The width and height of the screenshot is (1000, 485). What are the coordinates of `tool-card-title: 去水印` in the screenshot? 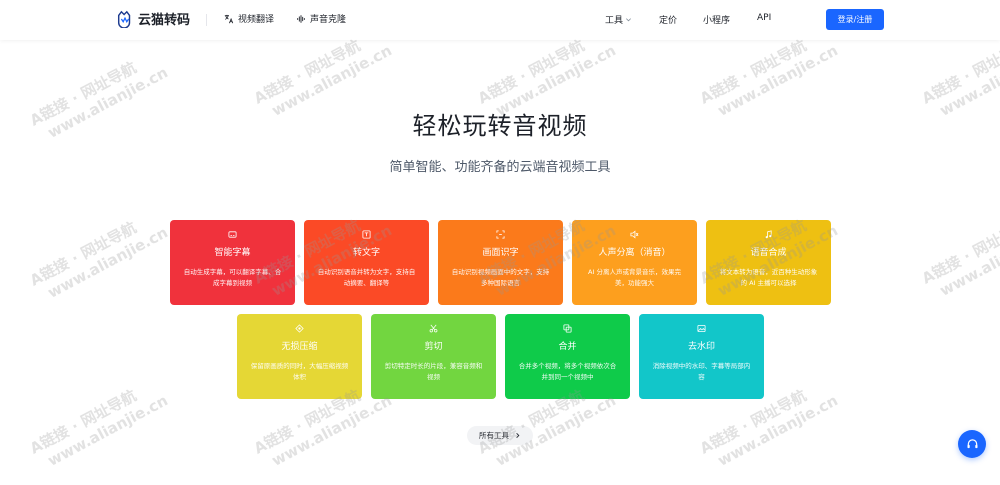 It's located at (701, 347).